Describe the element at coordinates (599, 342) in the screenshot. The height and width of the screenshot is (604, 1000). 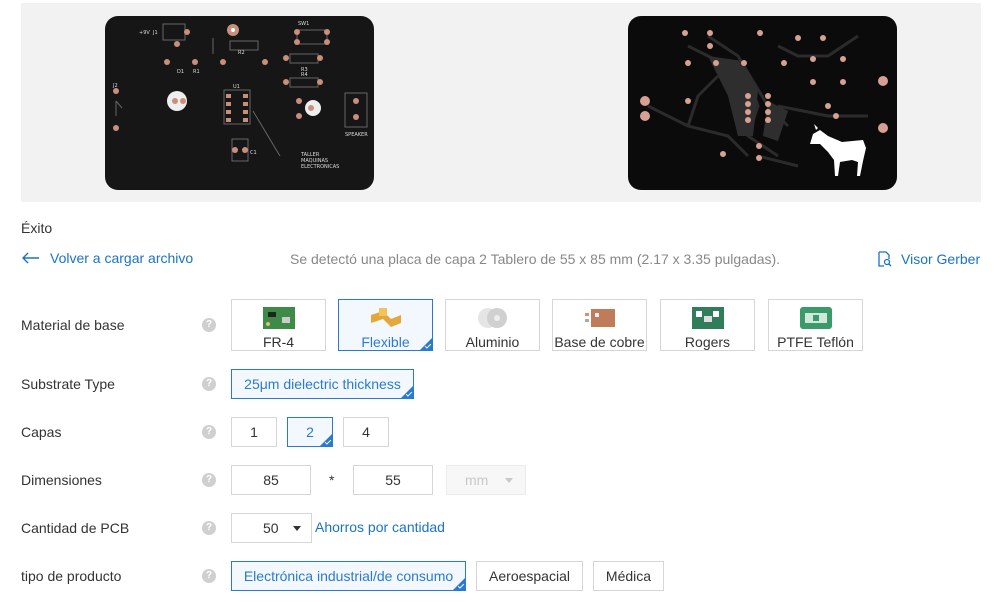
I see `material-base-de-cobre-label: Base de cobre` at that location.